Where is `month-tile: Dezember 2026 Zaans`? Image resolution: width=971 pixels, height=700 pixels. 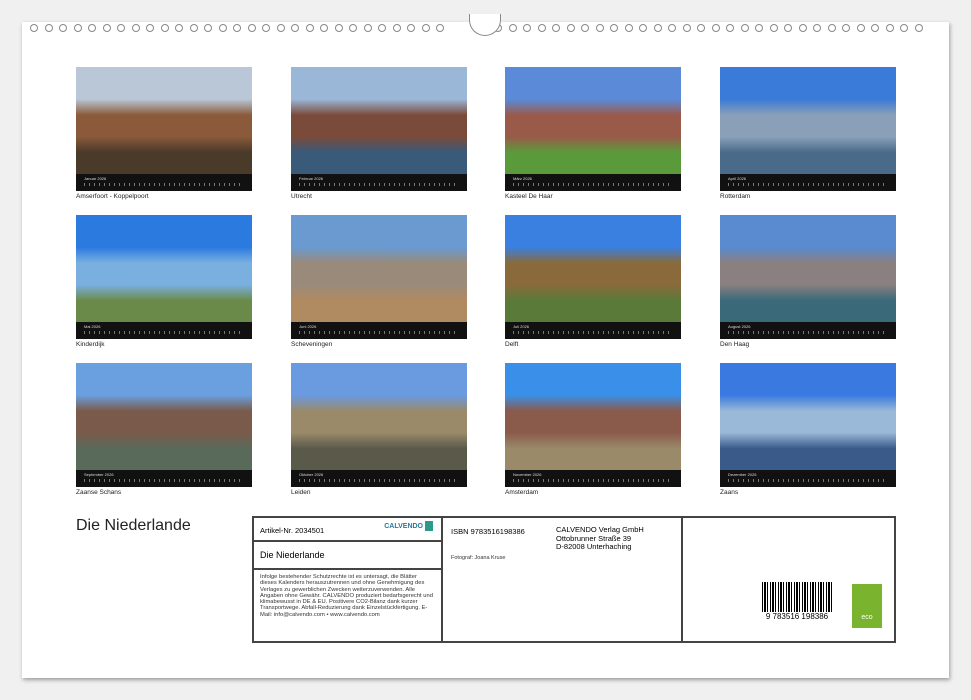 month-tile: Dezember 2026 Zaans is located at coordinates (808, 429).